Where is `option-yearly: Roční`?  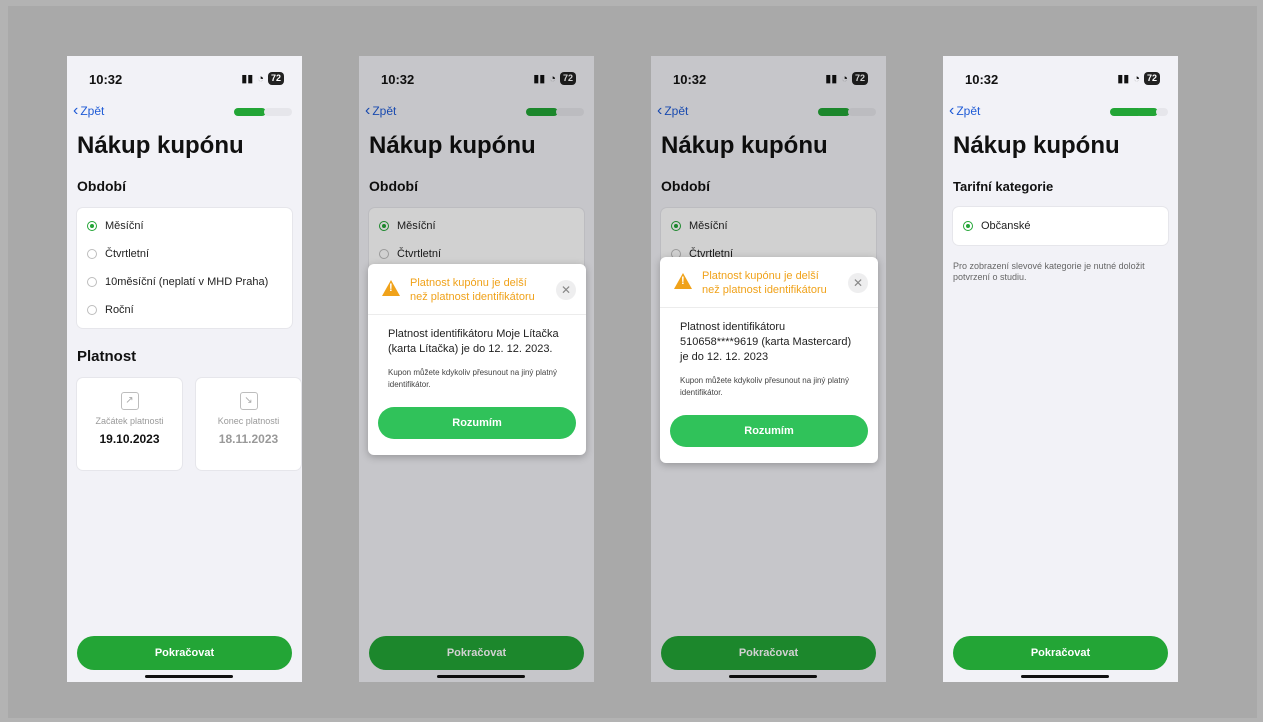
option-yearly: Roční is located at coordinates (184, 310).